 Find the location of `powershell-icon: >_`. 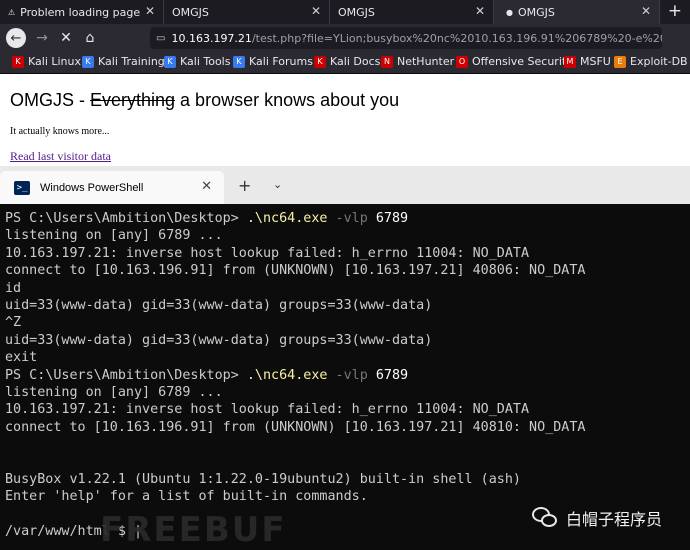

powershell-icon: >_ is located at coordinates (22, 187).